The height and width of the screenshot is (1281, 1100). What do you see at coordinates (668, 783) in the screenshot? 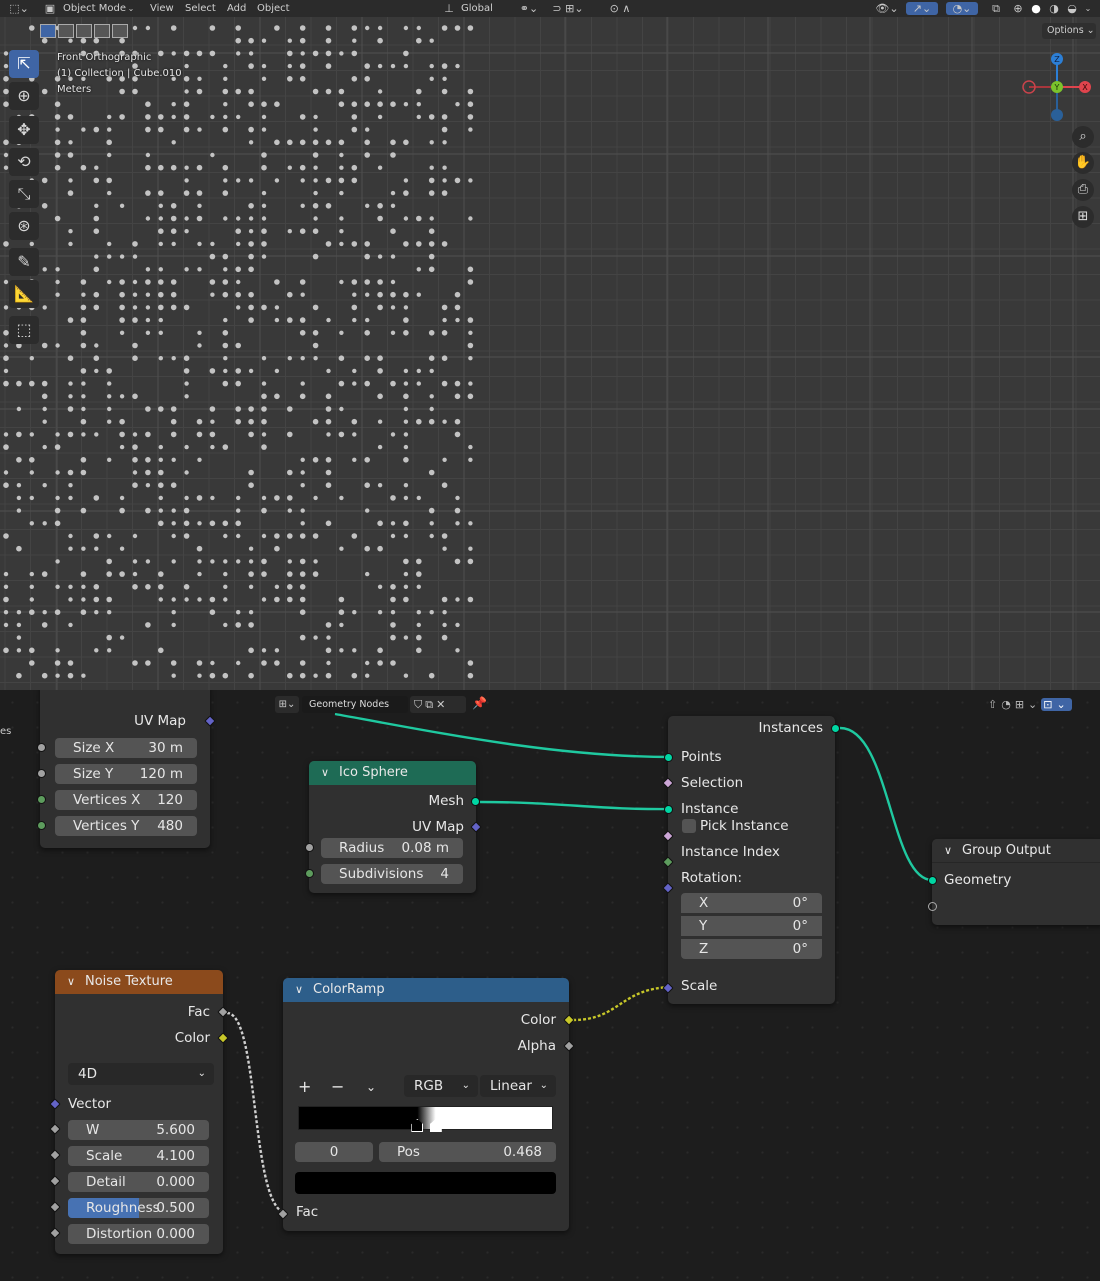
I see `selection-input-socket` at bounding box center [668, 783].